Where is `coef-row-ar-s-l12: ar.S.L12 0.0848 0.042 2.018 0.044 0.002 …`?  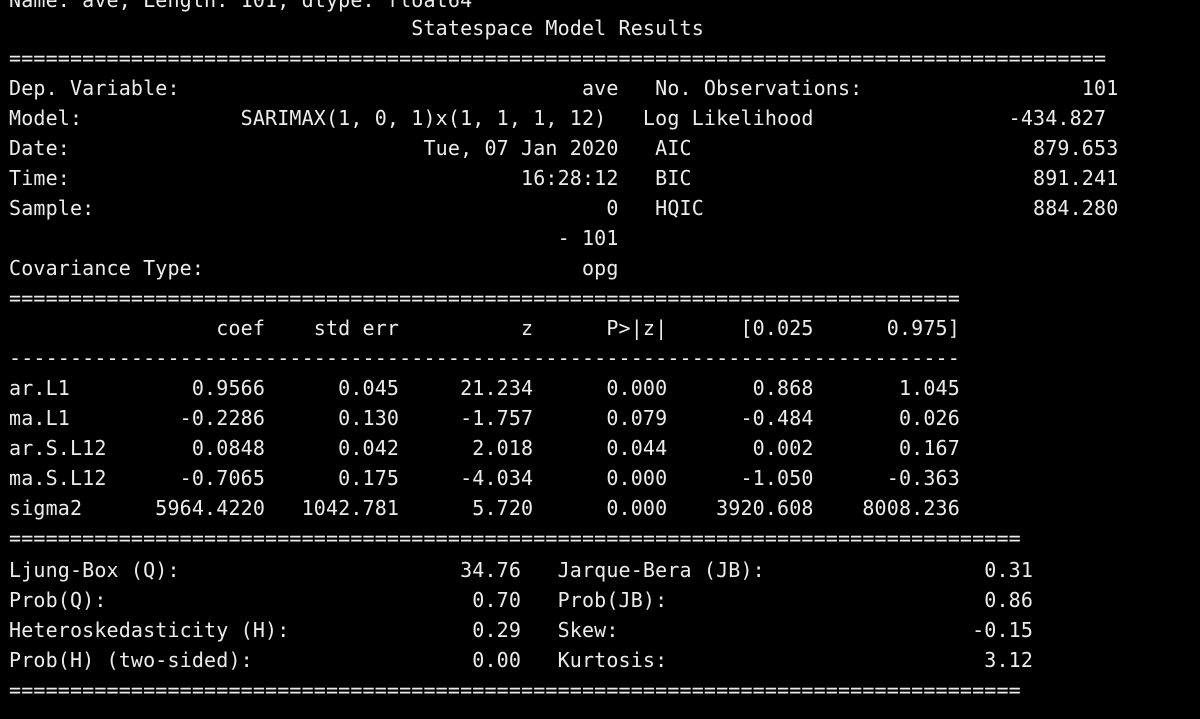
coef-row-ar-s-l12: ar.S.L12 0.0848 0.042 2.018 0.044 0.002 … is located at coordinates (484, 448).